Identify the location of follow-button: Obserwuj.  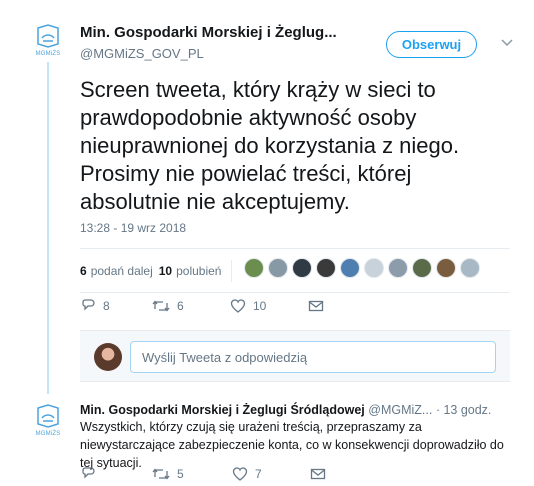
(431, 44).